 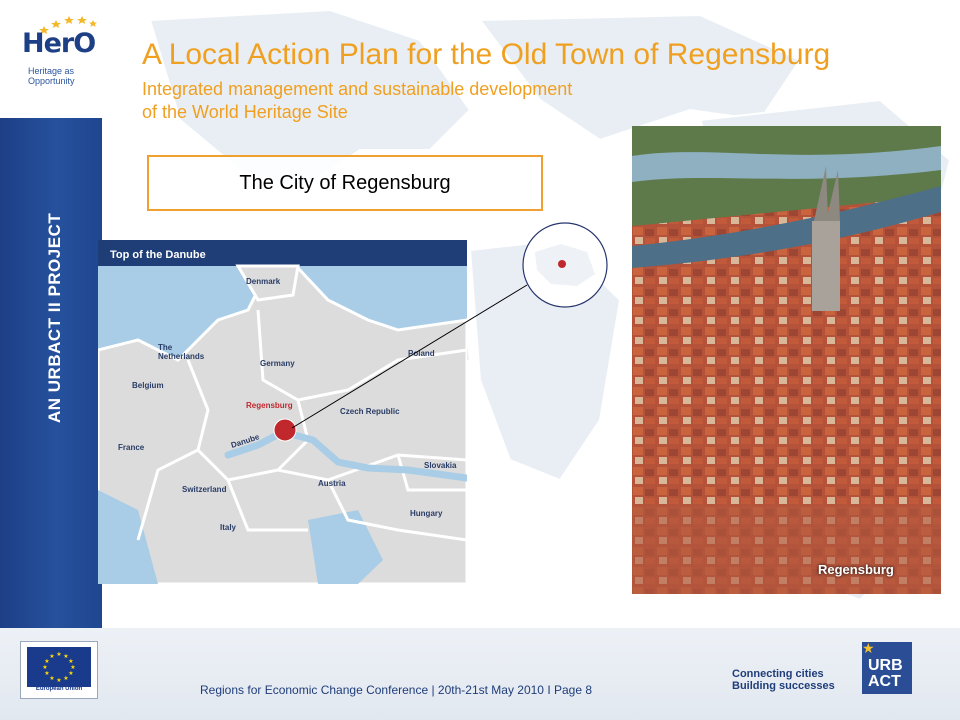 What do you see at coordinates (370, 411) in the screenshot?
I see `label-czech: Czech Republic` at bounding box center [370, 411].